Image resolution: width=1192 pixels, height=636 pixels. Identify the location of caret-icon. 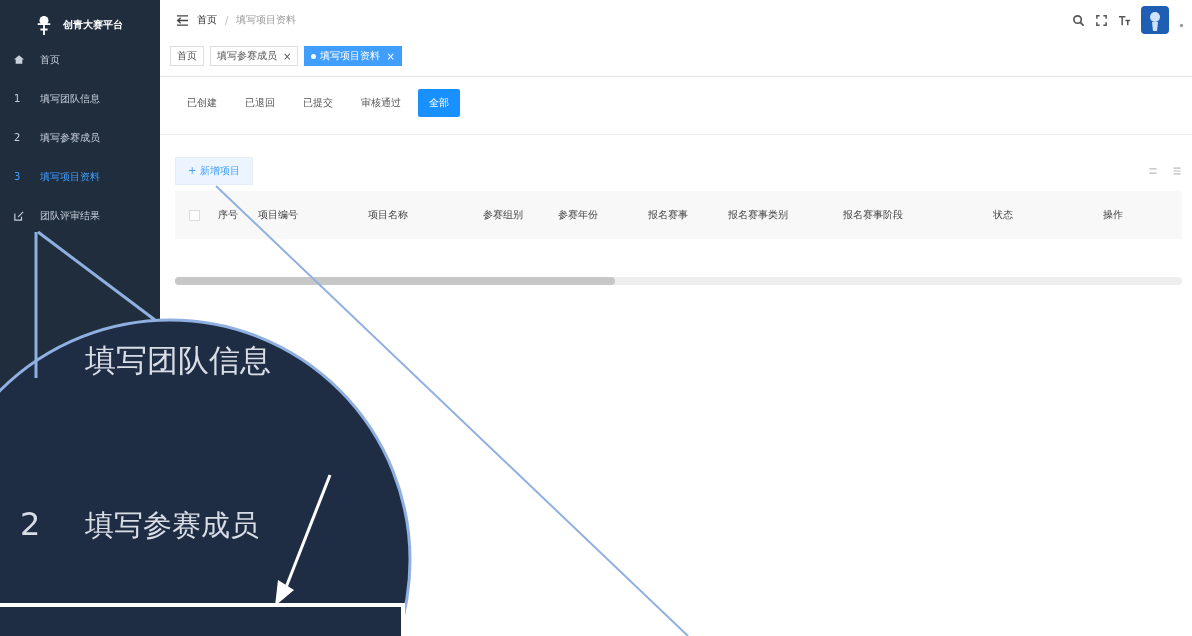
(1181, 25).